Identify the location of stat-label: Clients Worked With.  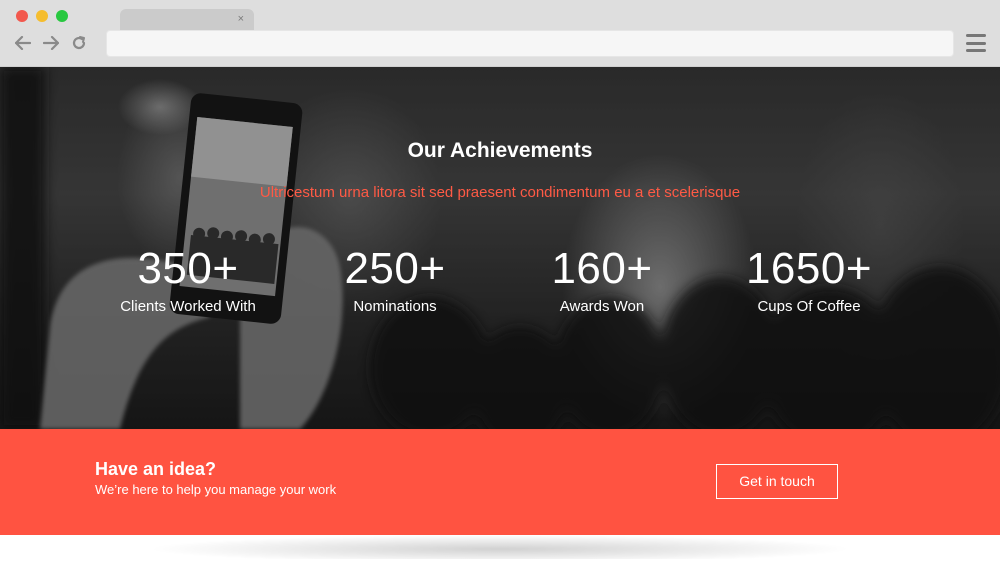
(188, 306).